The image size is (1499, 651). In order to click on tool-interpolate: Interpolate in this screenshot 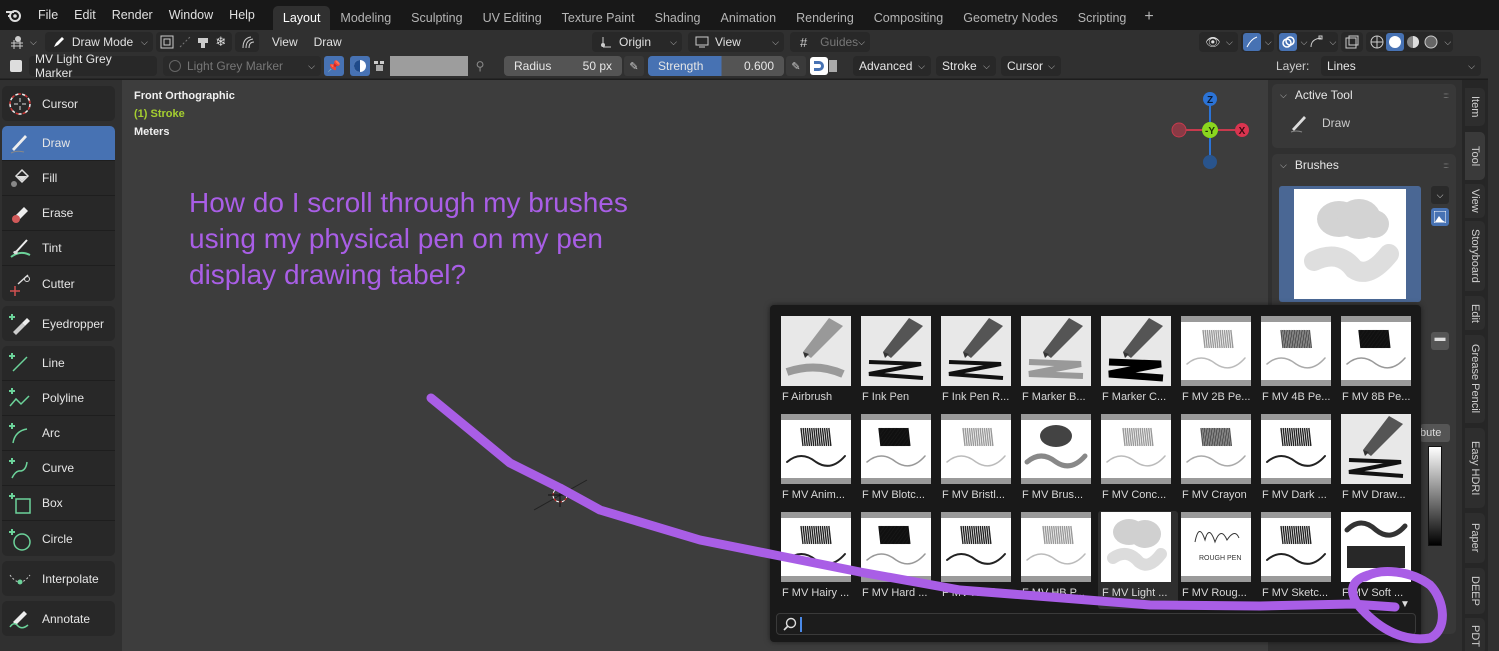, I will do `click(58, 578)`.